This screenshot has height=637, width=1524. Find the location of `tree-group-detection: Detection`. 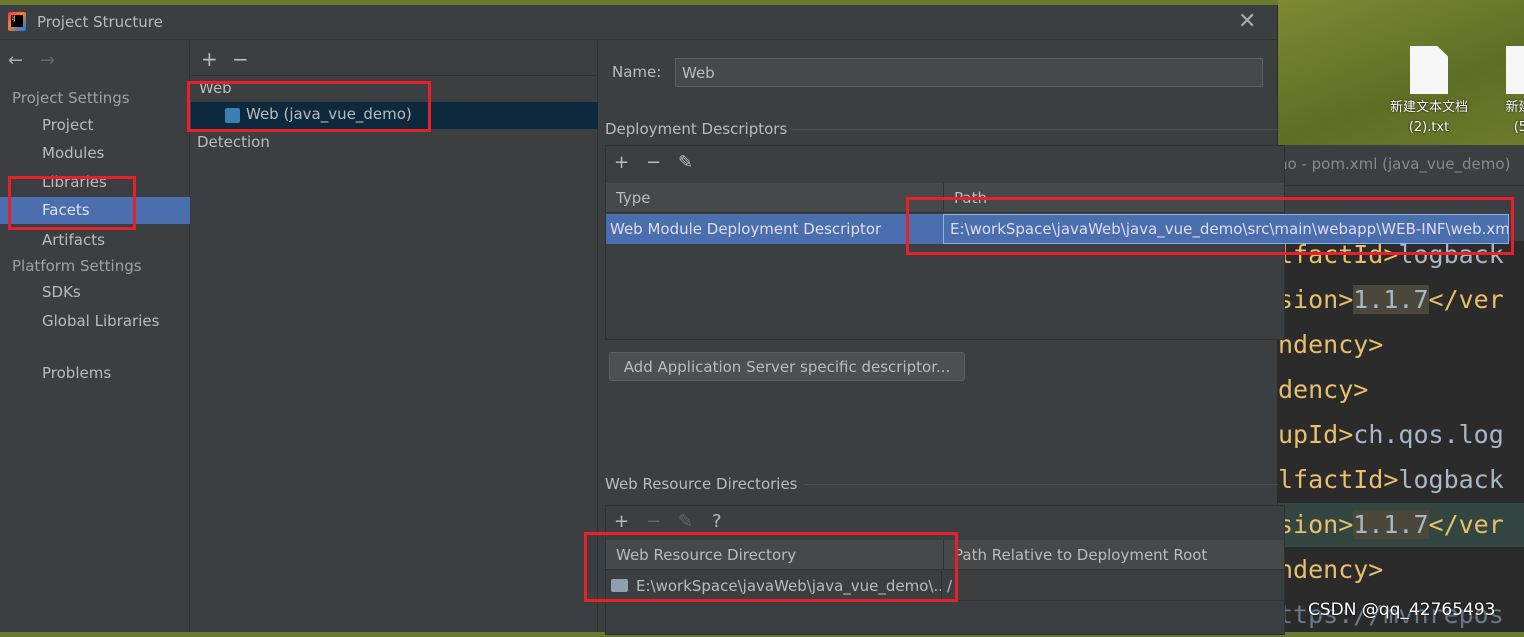

tree-group-detection: Detection is located at coordinates (233, 142).